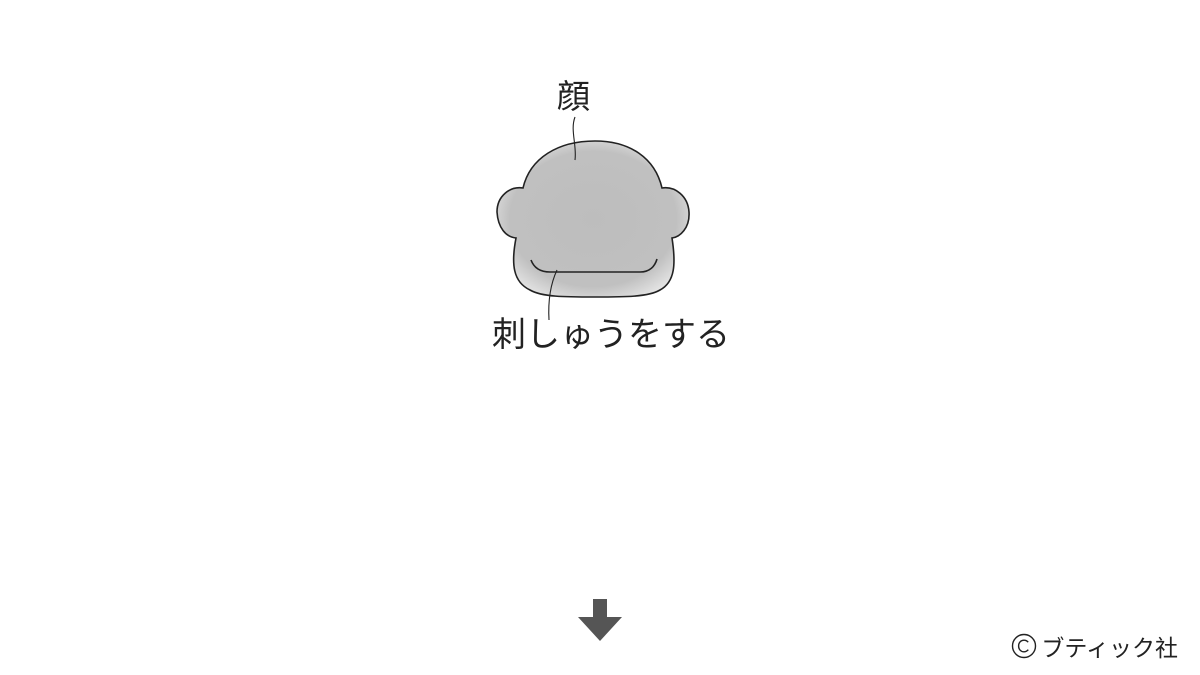 This screenshot has height=675, width=1200. I want to click on down-arrow-icon, so click(600, 620).